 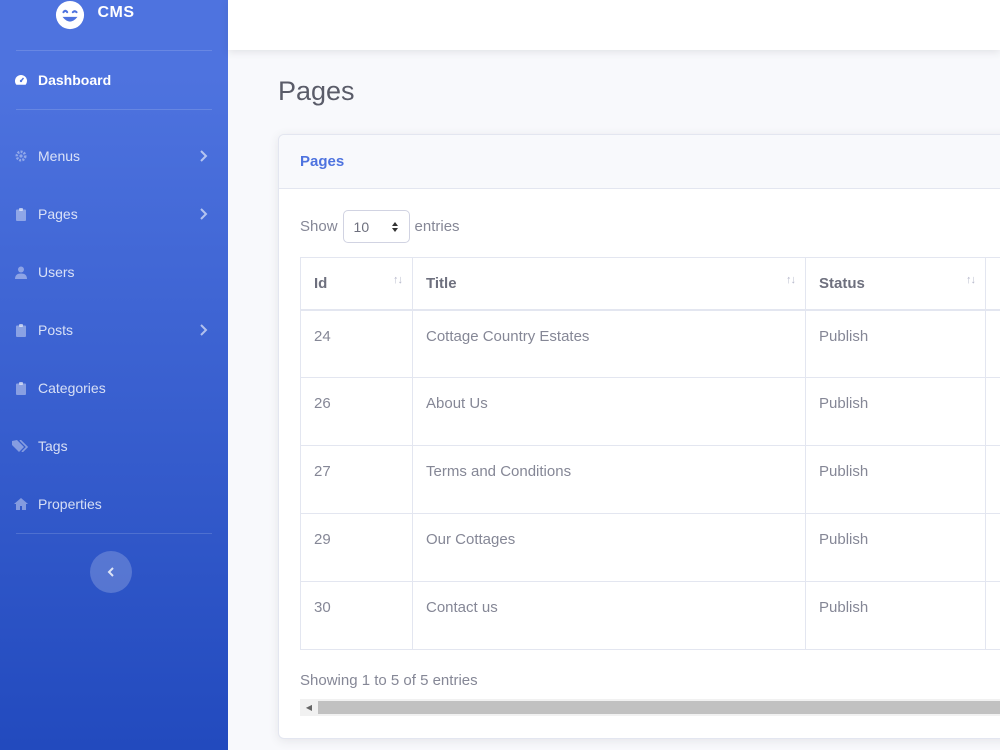 What do you see at coordinates (114, 272) in the screenshot?
I see `sidebar-item-users: Users` at bounding box center [114, 272].